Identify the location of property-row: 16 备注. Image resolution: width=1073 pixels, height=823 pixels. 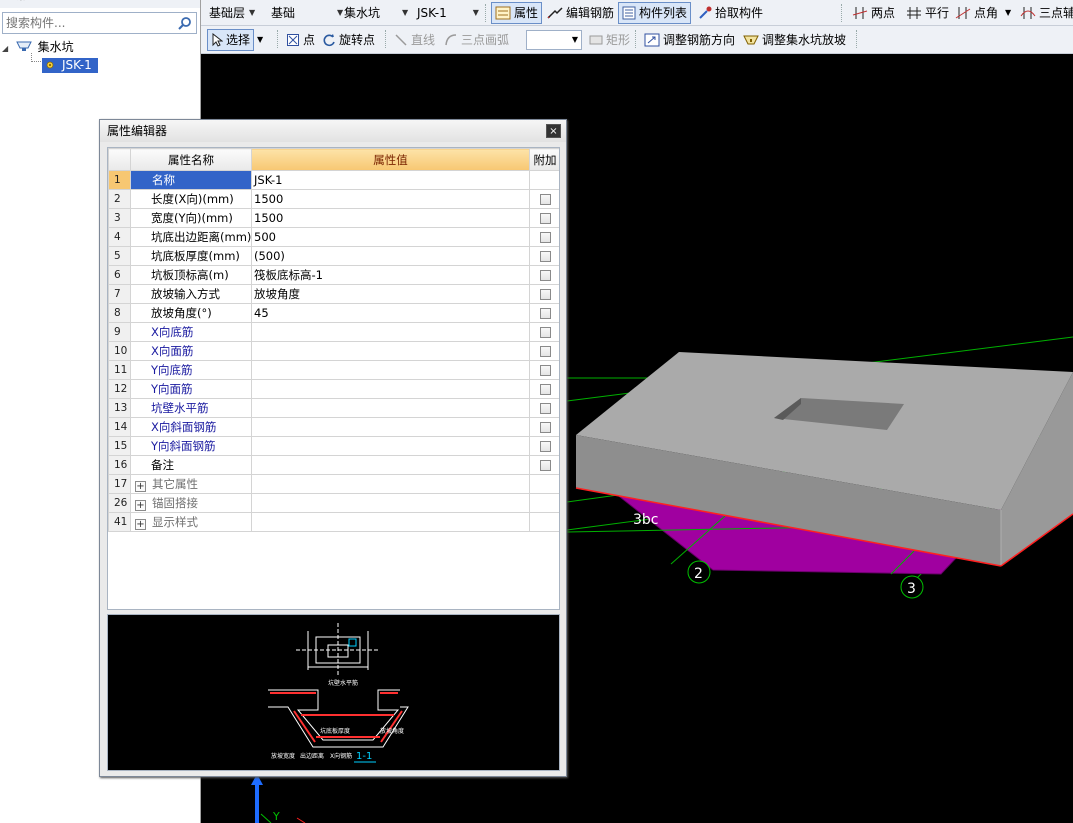
(333, 465).